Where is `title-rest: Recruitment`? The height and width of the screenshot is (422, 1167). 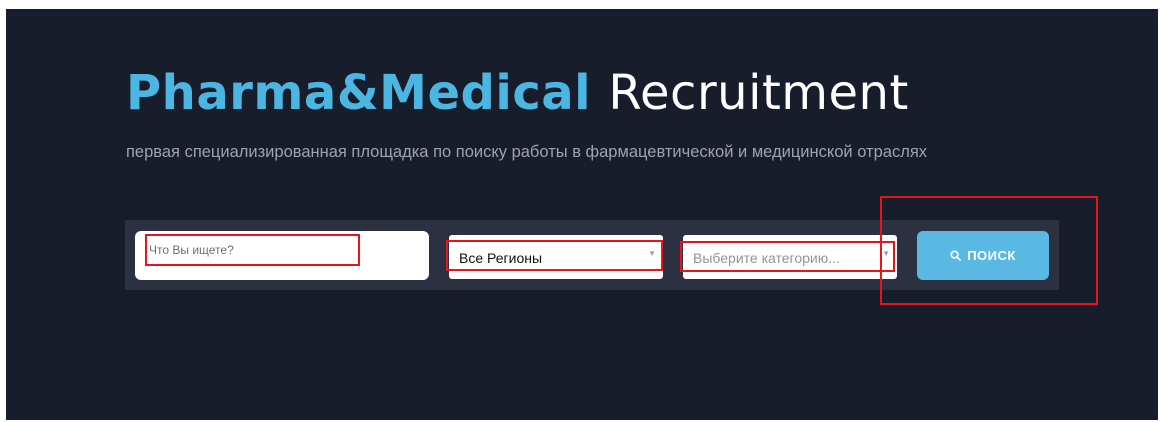 title-rest: Recruitment is located at coordinates (758, 93).